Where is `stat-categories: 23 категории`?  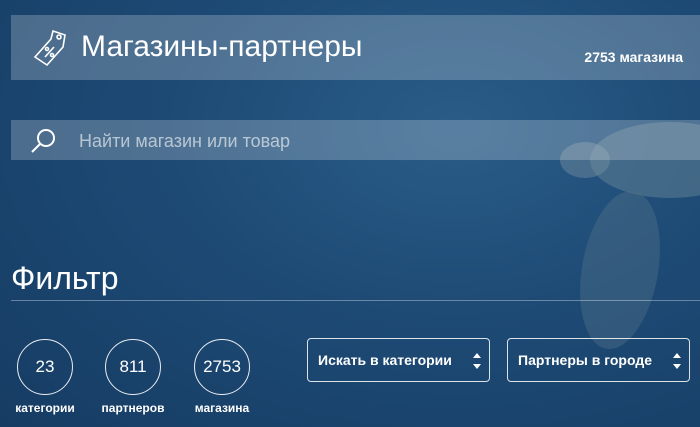 stat-categories: 23 категории is located at coordinates (45, 377).